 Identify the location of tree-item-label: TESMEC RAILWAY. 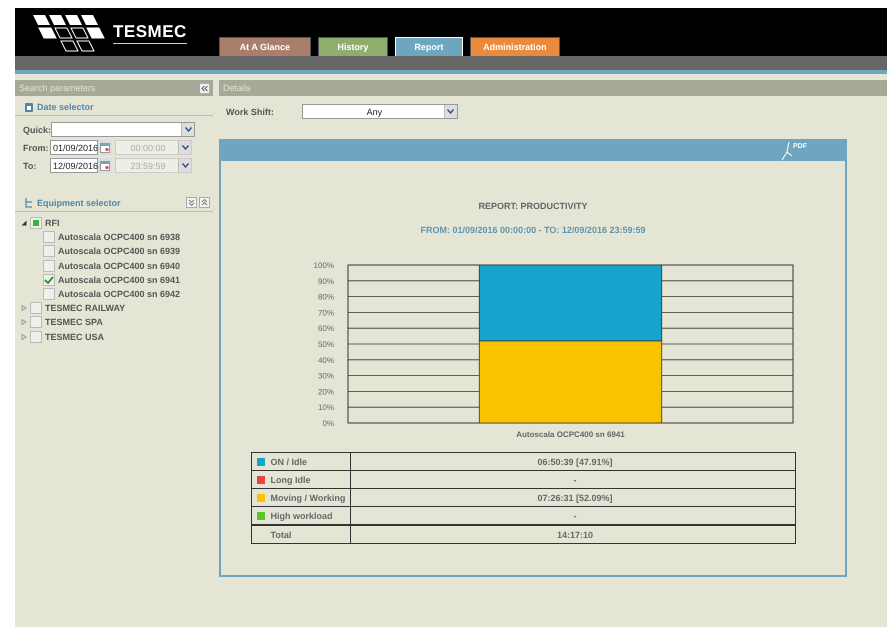
(85, 308).